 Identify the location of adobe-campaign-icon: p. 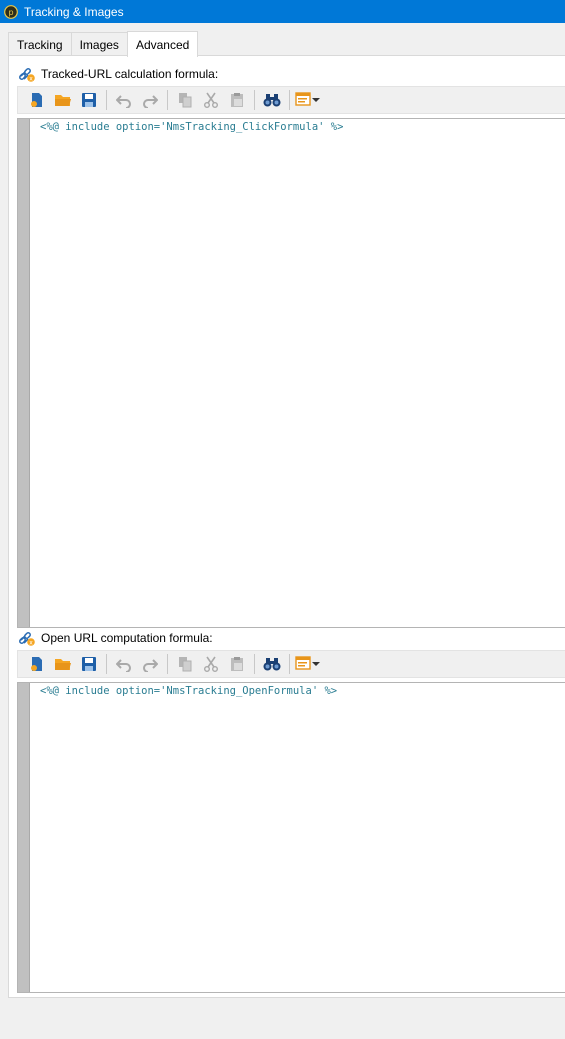
(11, 12).